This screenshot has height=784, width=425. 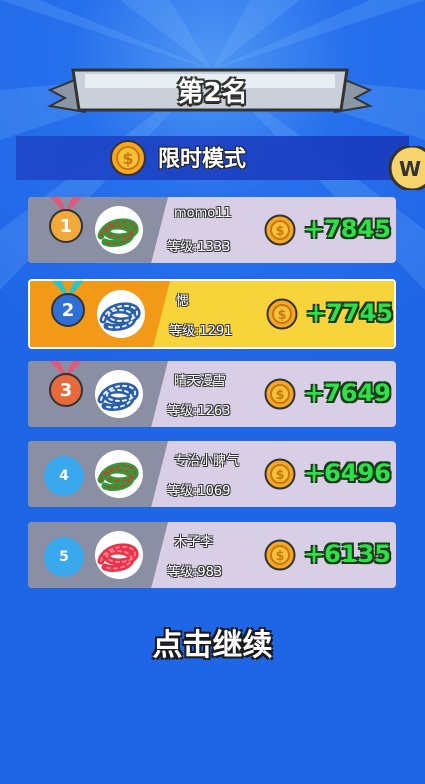 I want to click on player-level: 等级:1069, so click(x=199, y=491).